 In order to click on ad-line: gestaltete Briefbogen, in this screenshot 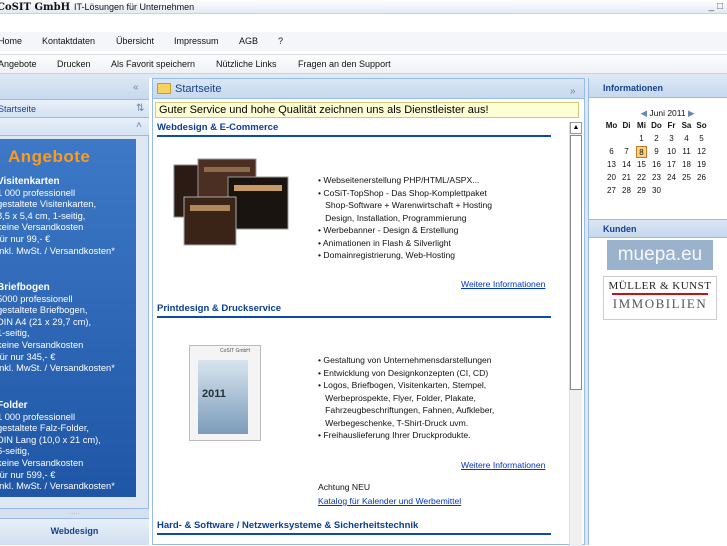, I will do `click(44, 310)`.